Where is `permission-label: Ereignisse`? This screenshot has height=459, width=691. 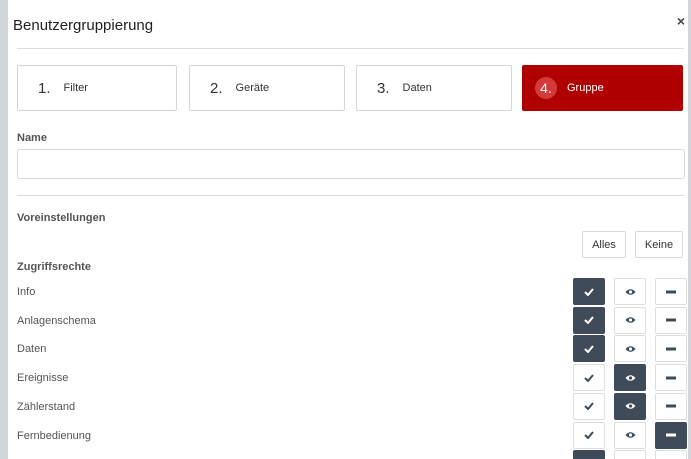 permission-label: Ereignisse is located at coordinates (43, 378).